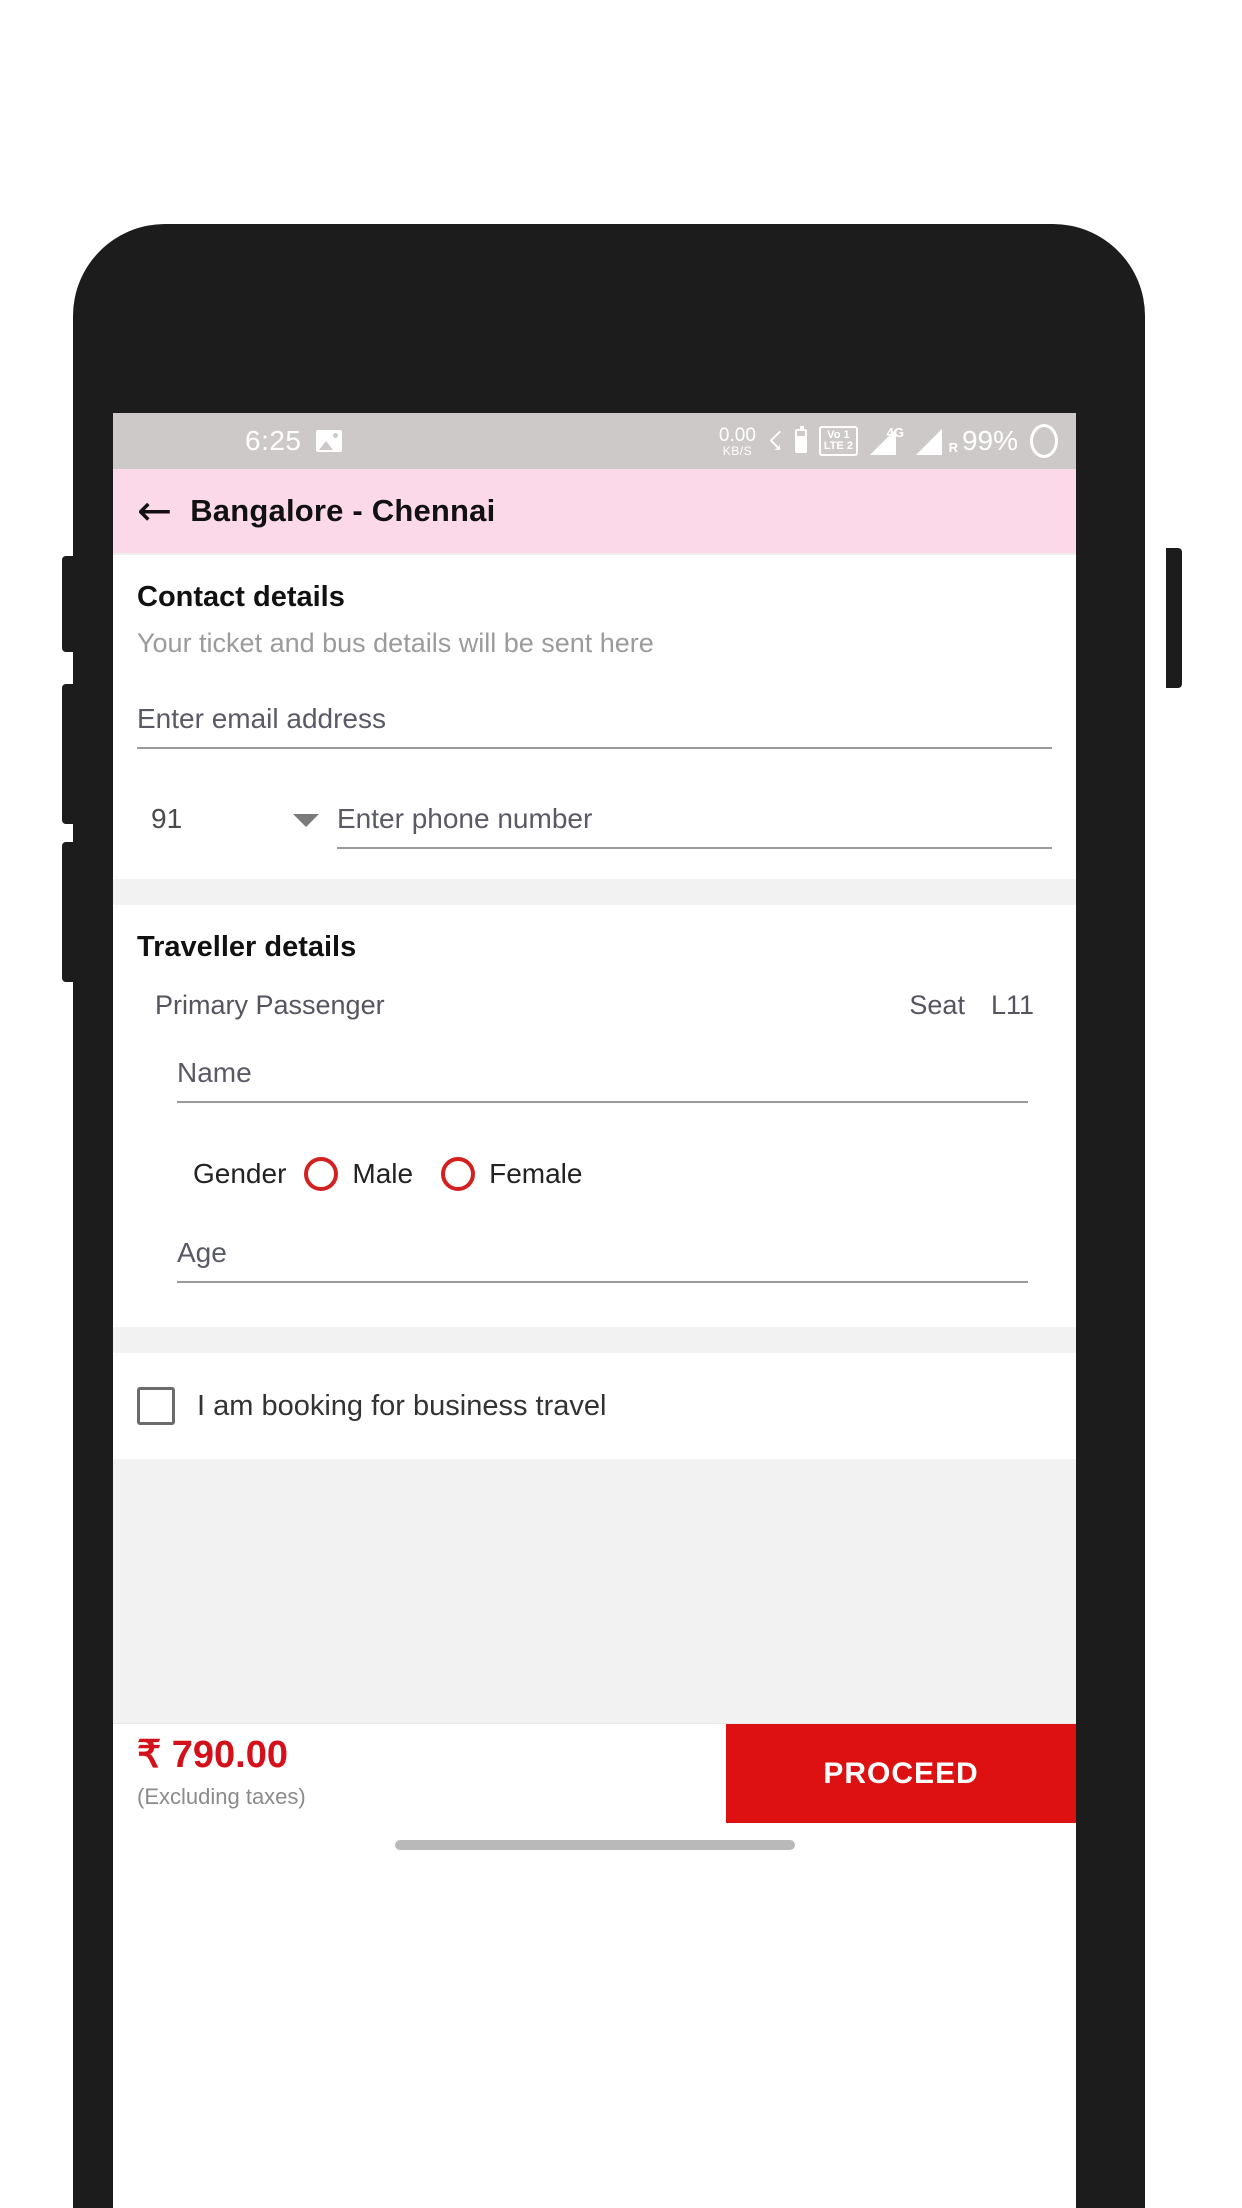 This screenshot has width=1242, height=2208. I want to click on phone-button-right, so click(1174, 618).